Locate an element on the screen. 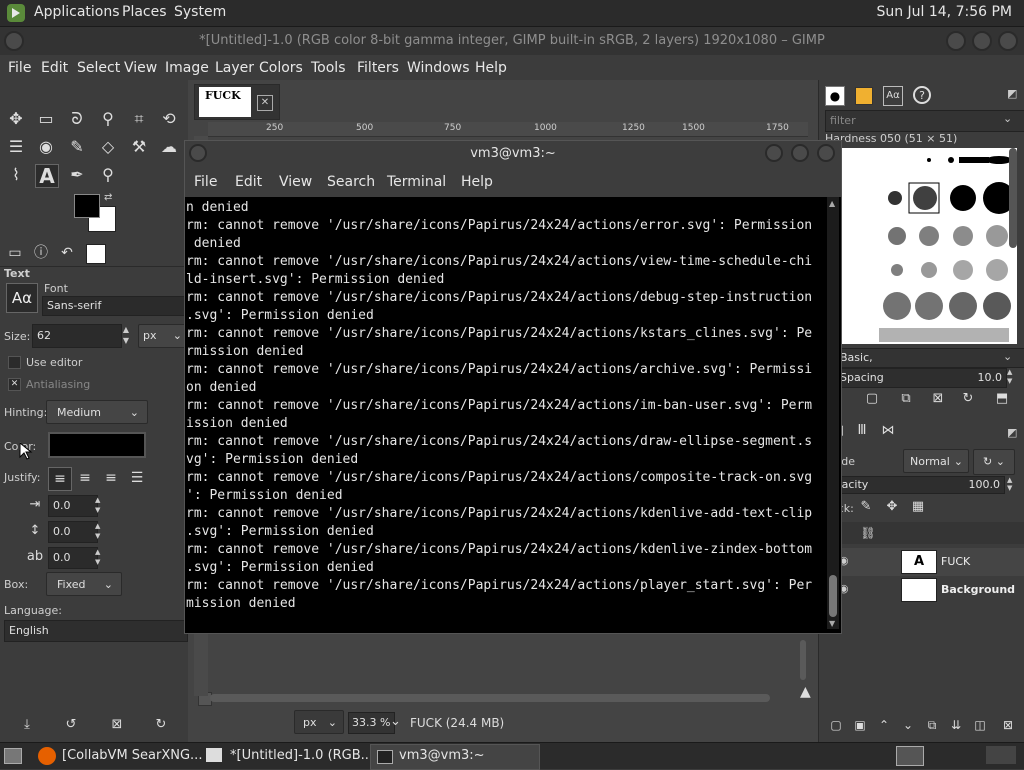  eraser-tool-icon: ◇ is located at coordinates (108, 147).